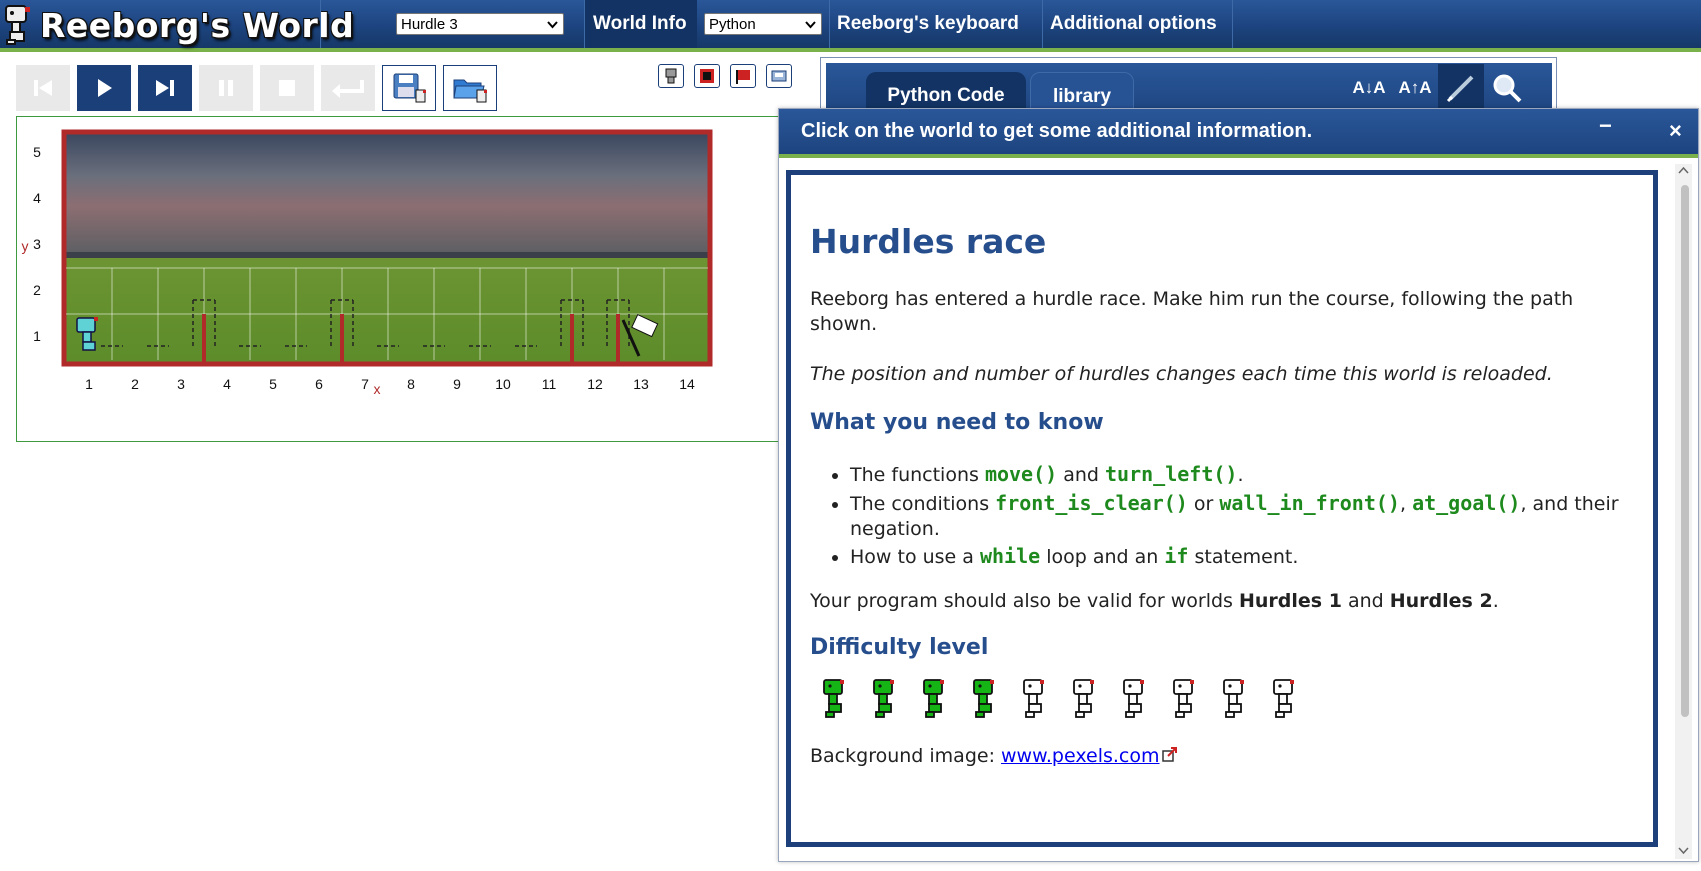  Describe the element at coordinates (1203, 504) in the screenshot. I see `bullet-text: or` at that location.